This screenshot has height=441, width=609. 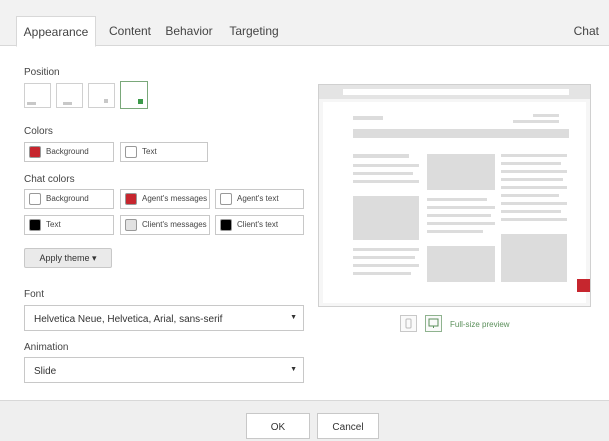 What do you see at coordinates (35, 199) in the screenshot?
I see `chat-background-swatch` at bounding box center [35, 199].